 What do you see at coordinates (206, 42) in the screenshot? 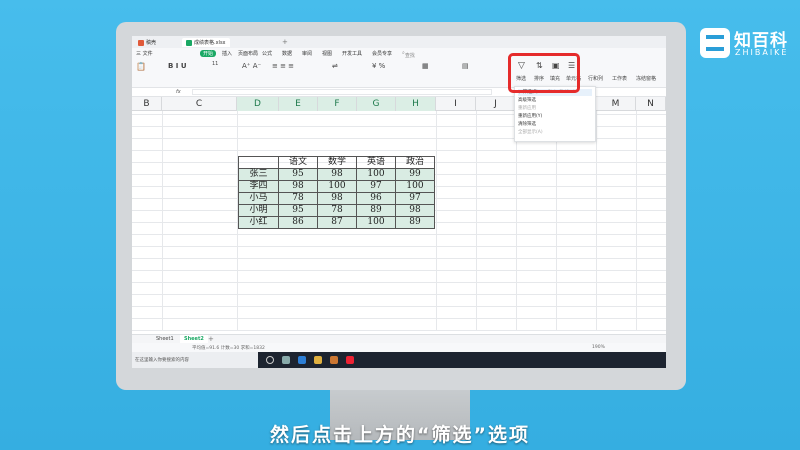
I see `tab-file: 成绩表格.xlsx` at bounding box center [206, 42].